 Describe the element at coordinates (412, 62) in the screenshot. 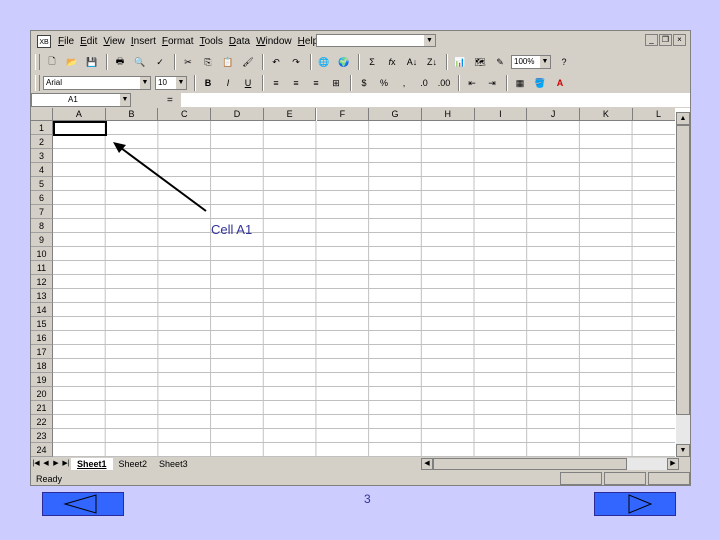

I see `sort-ascending-icon: A↓` at that location.